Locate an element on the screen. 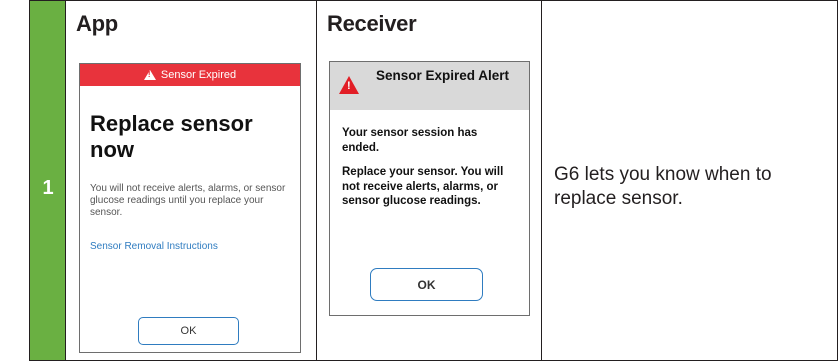 The image size is (838, 361). sensor-expired-banner: Sensor Expired is located at coordinates (190, 75).